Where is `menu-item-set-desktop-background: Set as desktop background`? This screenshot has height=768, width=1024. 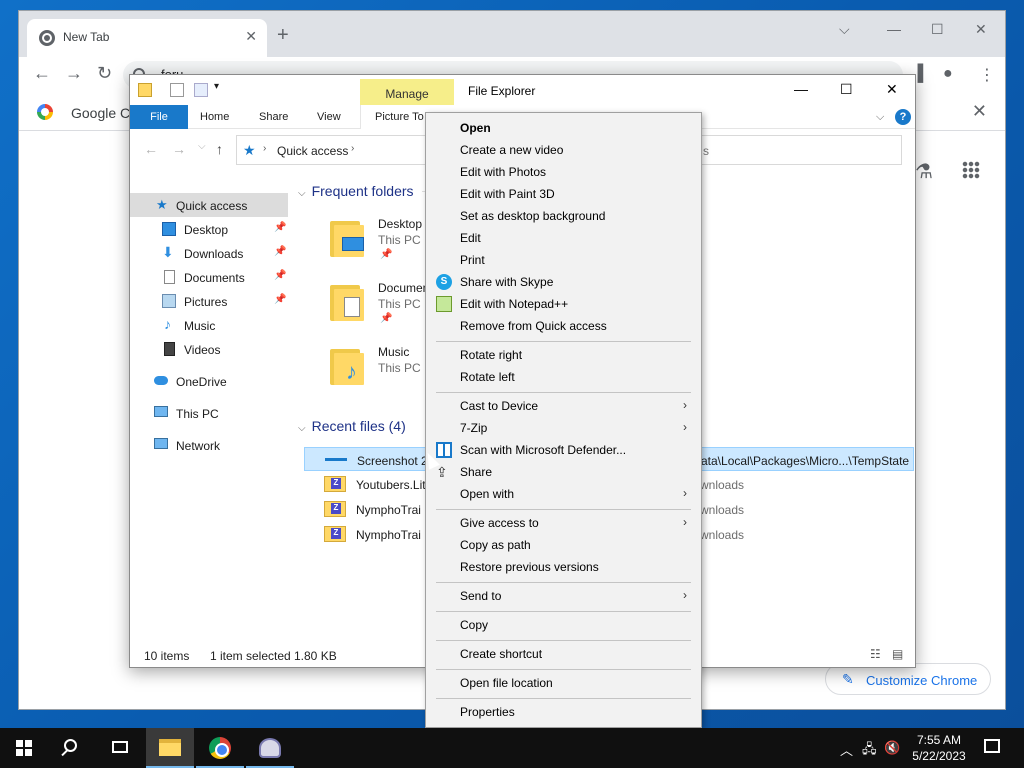
menu-item-set-desktop-background: Set as desktop background is located at coordinates (563, 216).